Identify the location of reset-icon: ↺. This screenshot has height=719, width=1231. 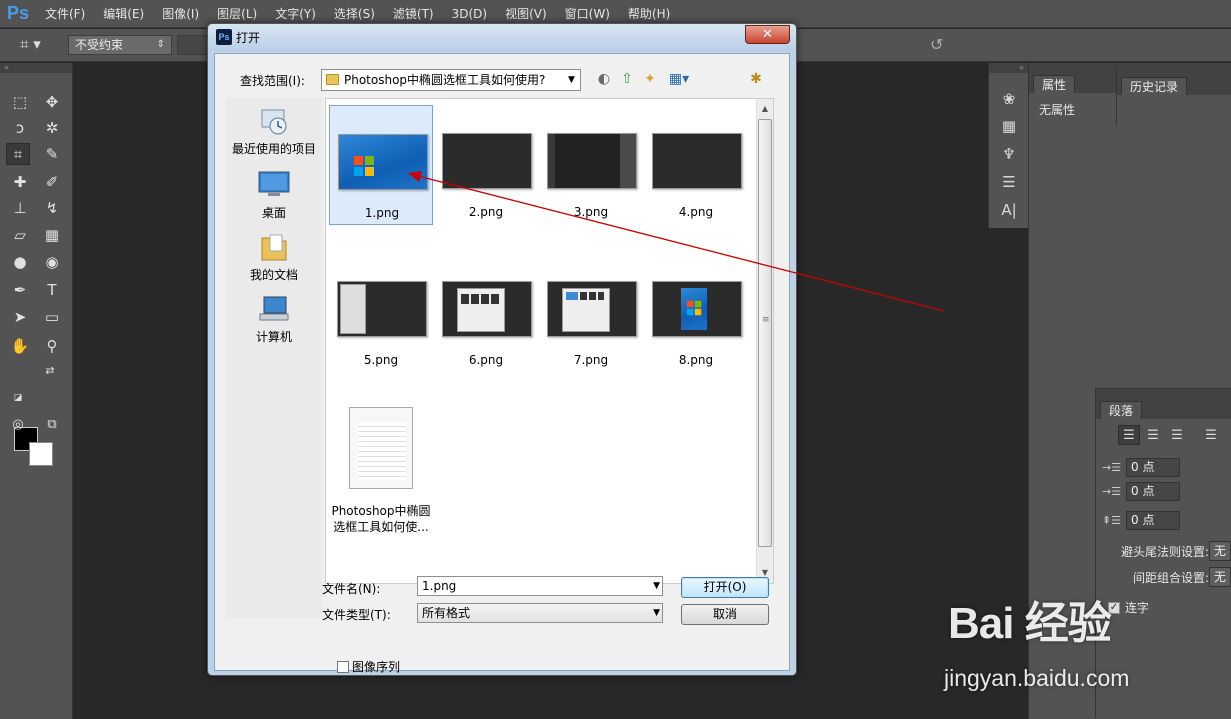
(936, 44).